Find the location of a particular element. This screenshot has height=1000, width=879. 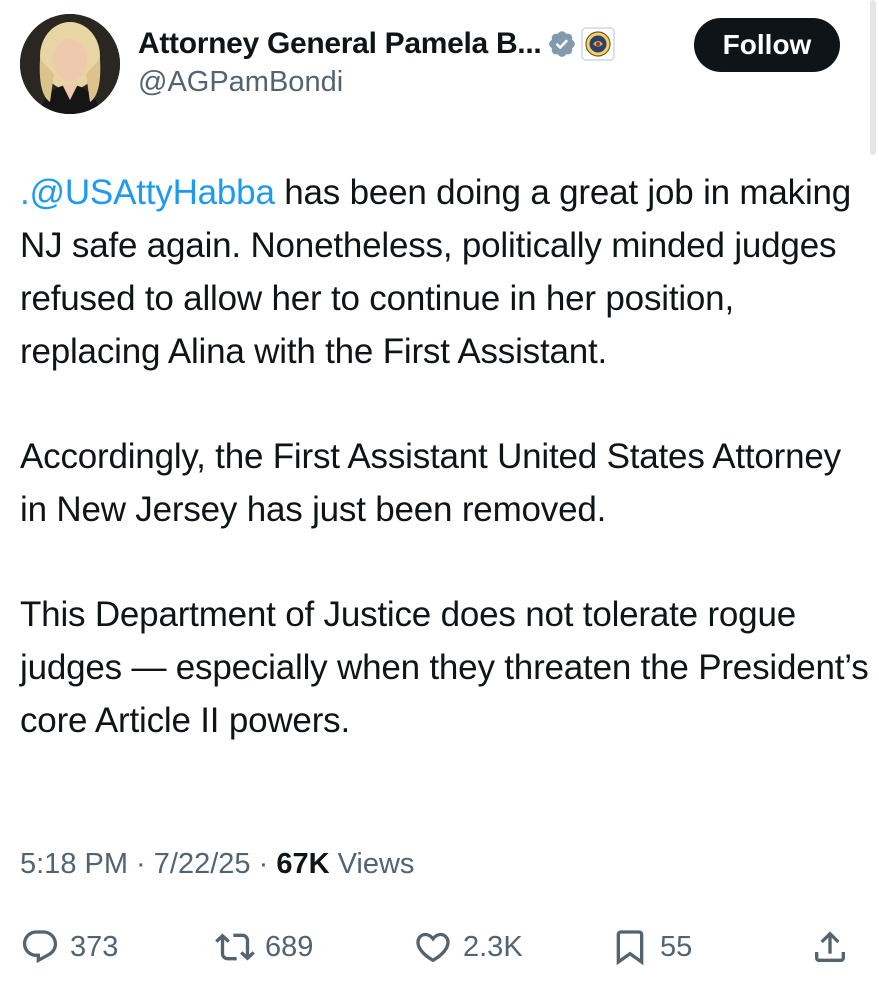

bookmark-count: 55 is located at coordinates (676, 946).